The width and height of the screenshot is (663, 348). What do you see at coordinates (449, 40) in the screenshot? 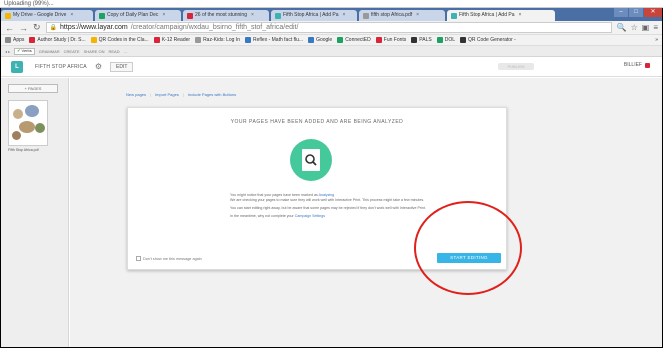
I see `bookmark-label: DOL` at bounding box center [449, 40].